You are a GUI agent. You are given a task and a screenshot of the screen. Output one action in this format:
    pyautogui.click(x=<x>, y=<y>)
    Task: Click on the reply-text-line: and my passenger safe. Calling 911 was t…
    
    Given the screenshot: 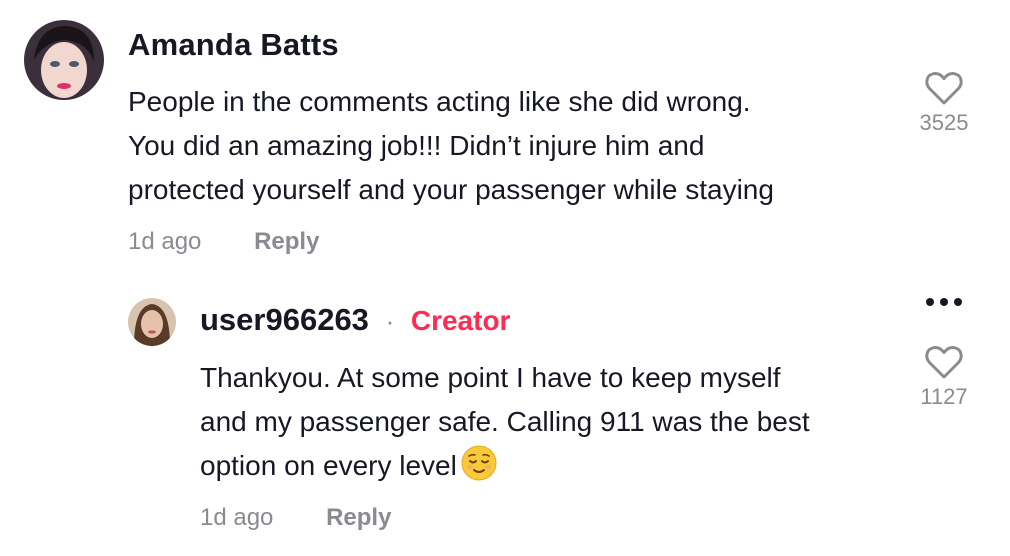 What is the action you would take?
    pyautogui.click(x=505, y=421)
    